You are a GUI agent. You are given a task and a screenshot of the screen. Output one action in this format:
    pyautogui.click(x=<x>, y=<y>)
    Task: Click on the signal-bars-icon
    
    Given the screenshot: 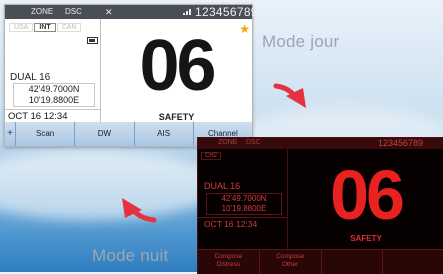 What is the action you would take?
    pyautogui.click(x=188, y=11)
    